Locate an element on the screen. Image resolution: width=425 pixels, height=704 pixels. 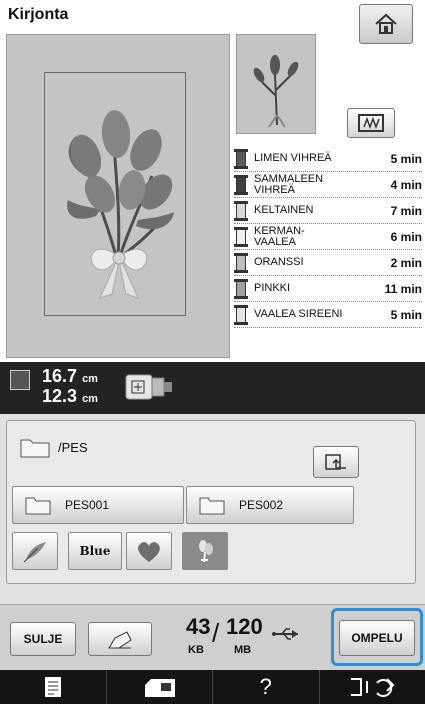
footer-bar: ? is located at coordinates (212, 687).